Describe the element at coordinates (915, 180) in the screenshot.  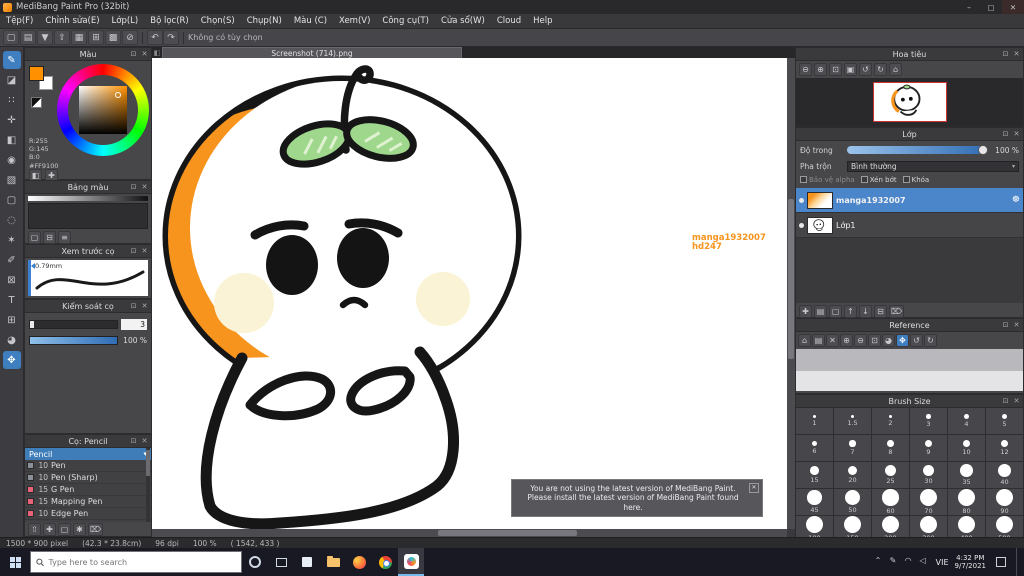
I see `lock-checkbox: Khóa` at that location.